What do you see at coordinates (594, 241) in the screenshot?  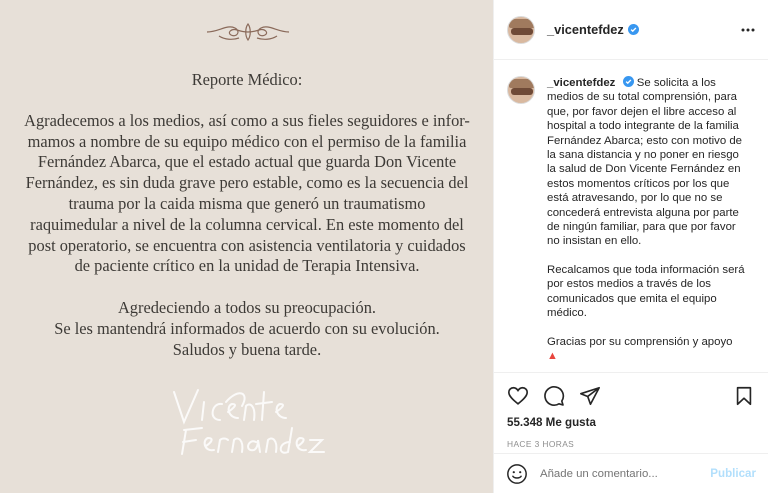 I see `caption-line: no insistan en ello.` at bounding box center [594, 241].